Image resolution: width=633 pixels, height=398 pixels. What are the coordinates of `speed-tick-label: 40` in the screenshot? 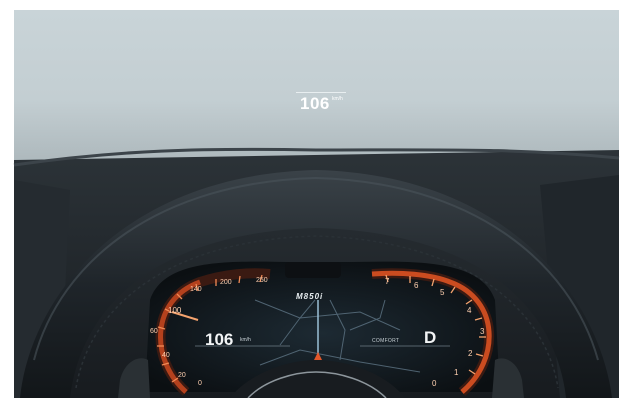 It's located at (166, 355).